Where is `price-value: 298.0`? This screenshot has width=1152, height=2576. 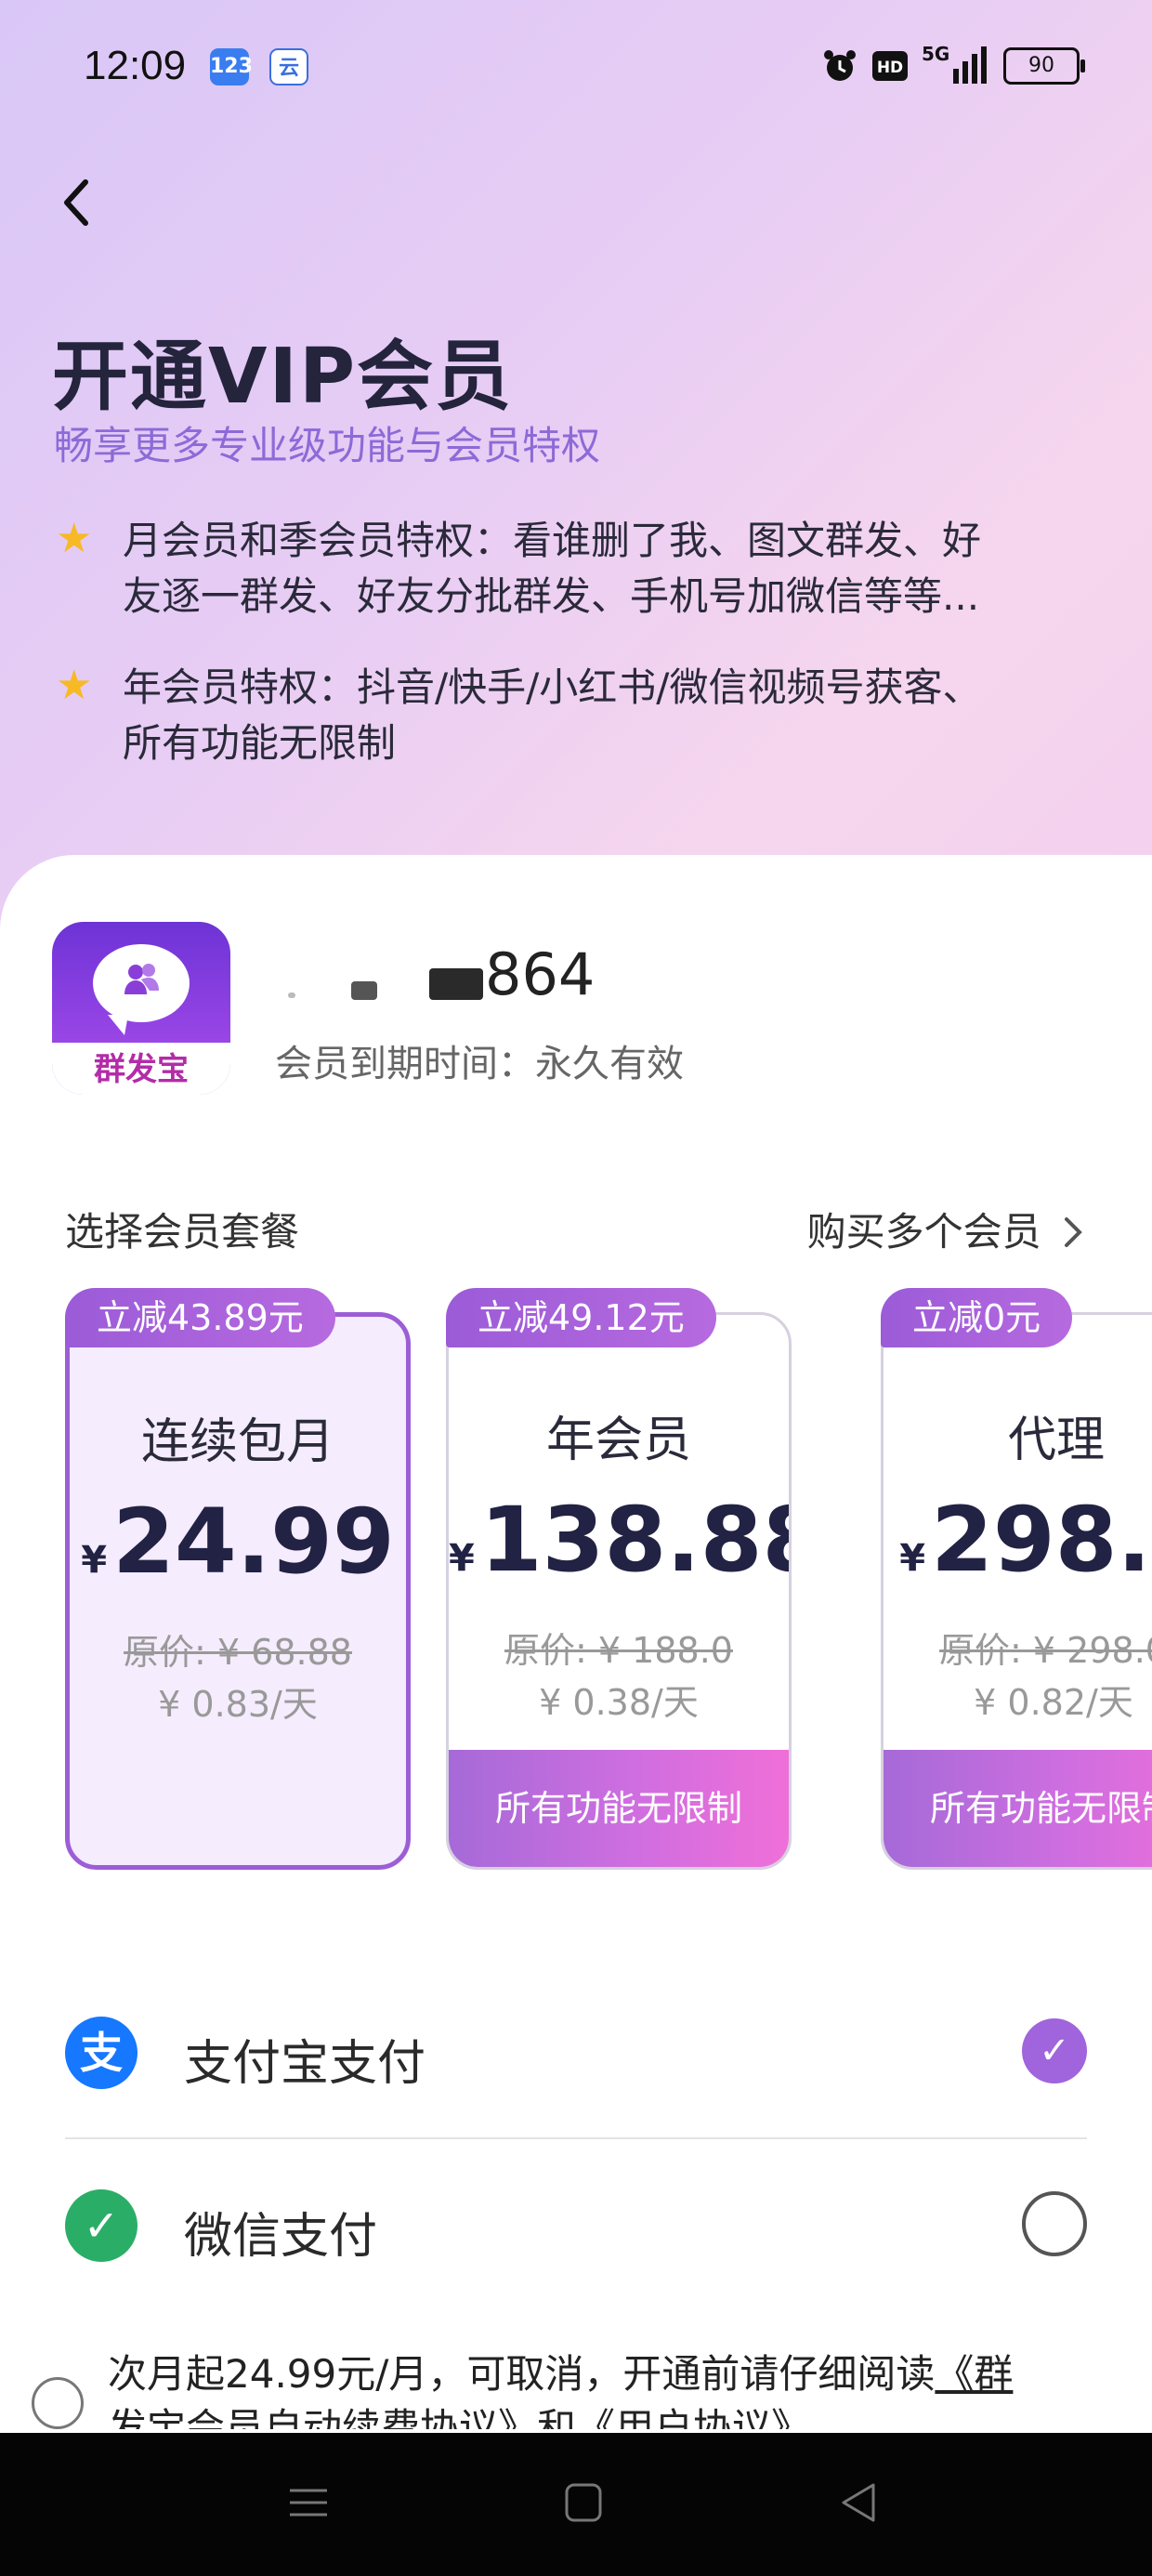 price-value: 298.0 is located at coordinates (1041, 1540).